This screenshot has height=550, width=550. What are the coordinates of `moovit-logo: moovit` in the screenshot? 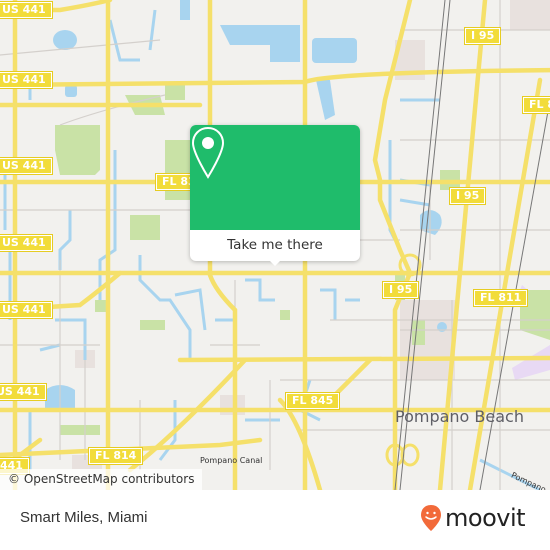 It's located at (473, 518).